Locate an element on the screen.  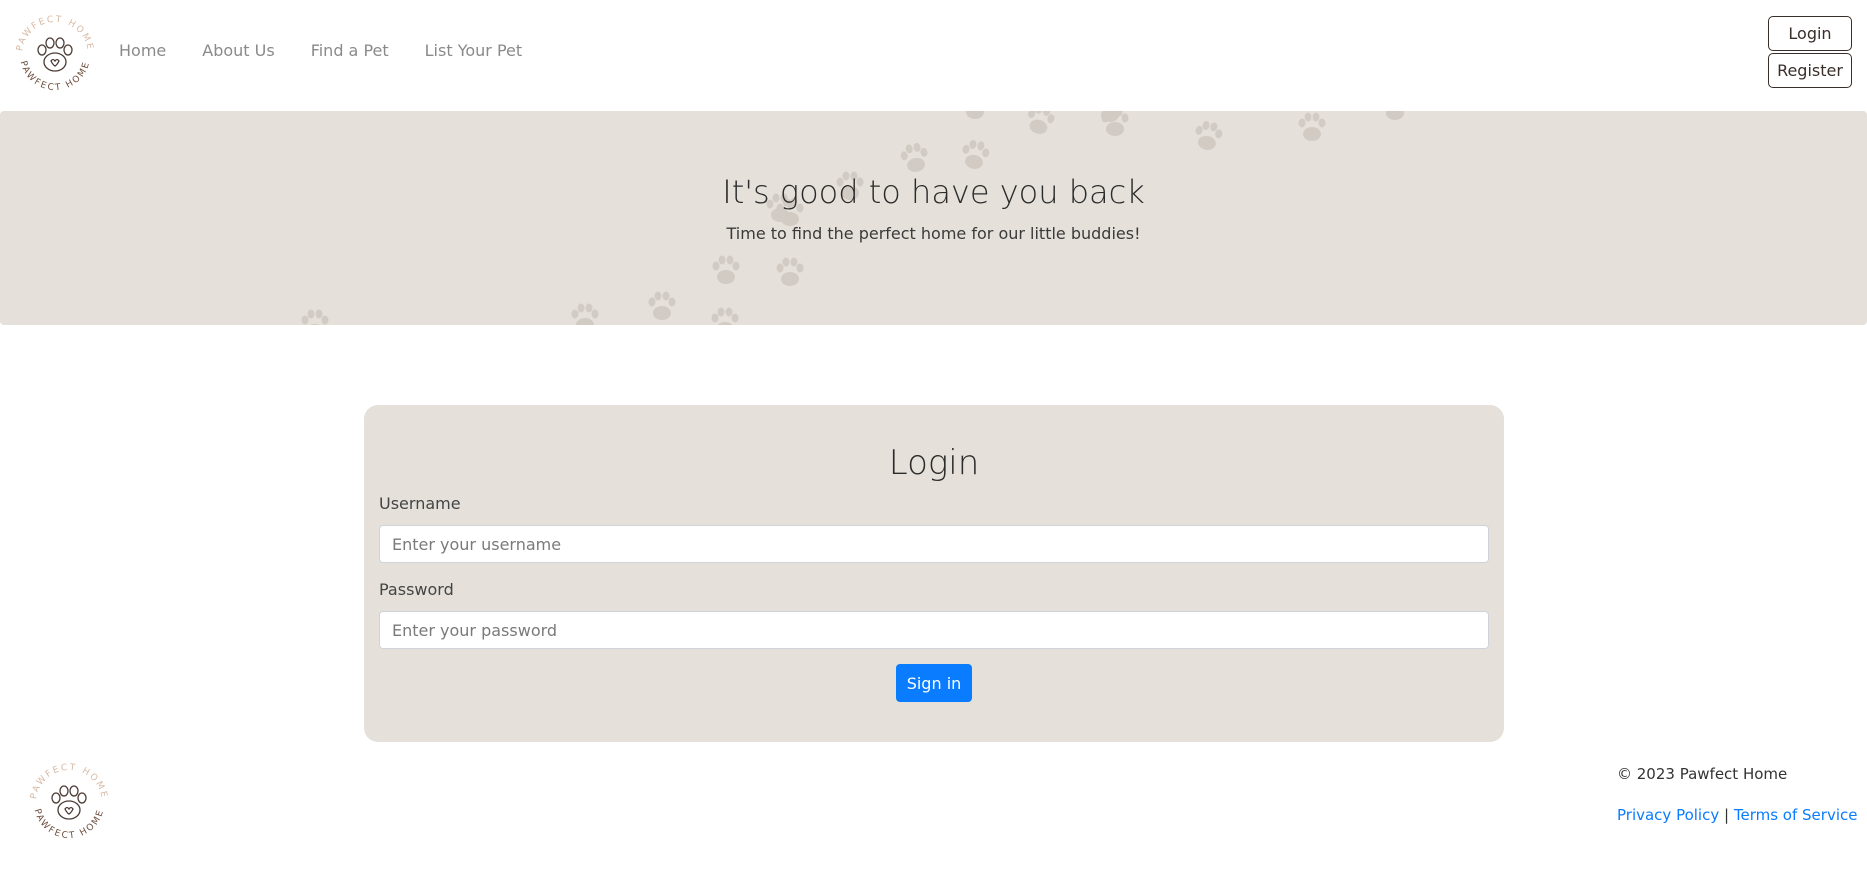
footer-logo: PAWFECT HOME PAWFECT HOME is located at coordinates (69, 803).